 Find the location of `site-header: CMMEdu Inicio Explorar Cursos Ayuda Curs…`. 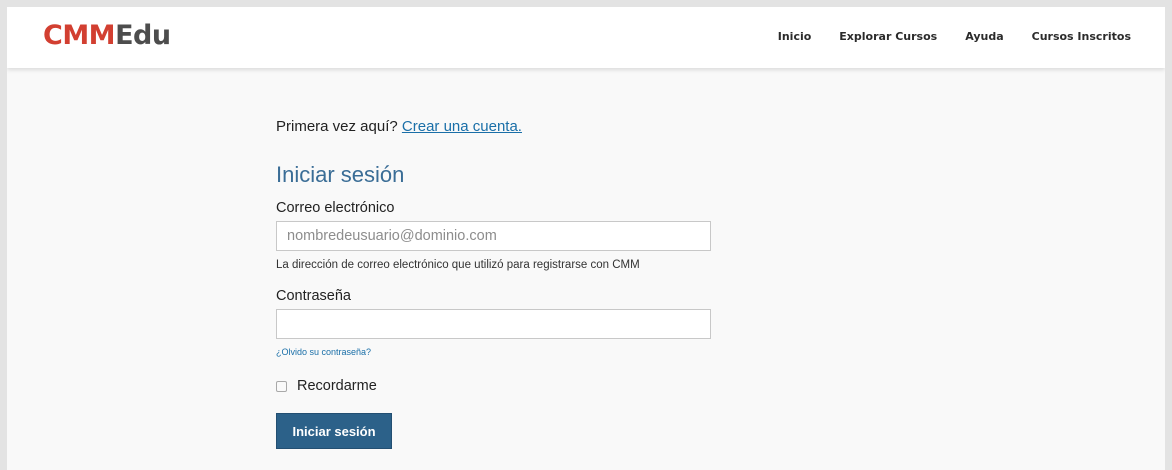

site-header: CMMEdu Inicio Explorar Cursos Ayuda Curs… is located at coordinates (586, 37).